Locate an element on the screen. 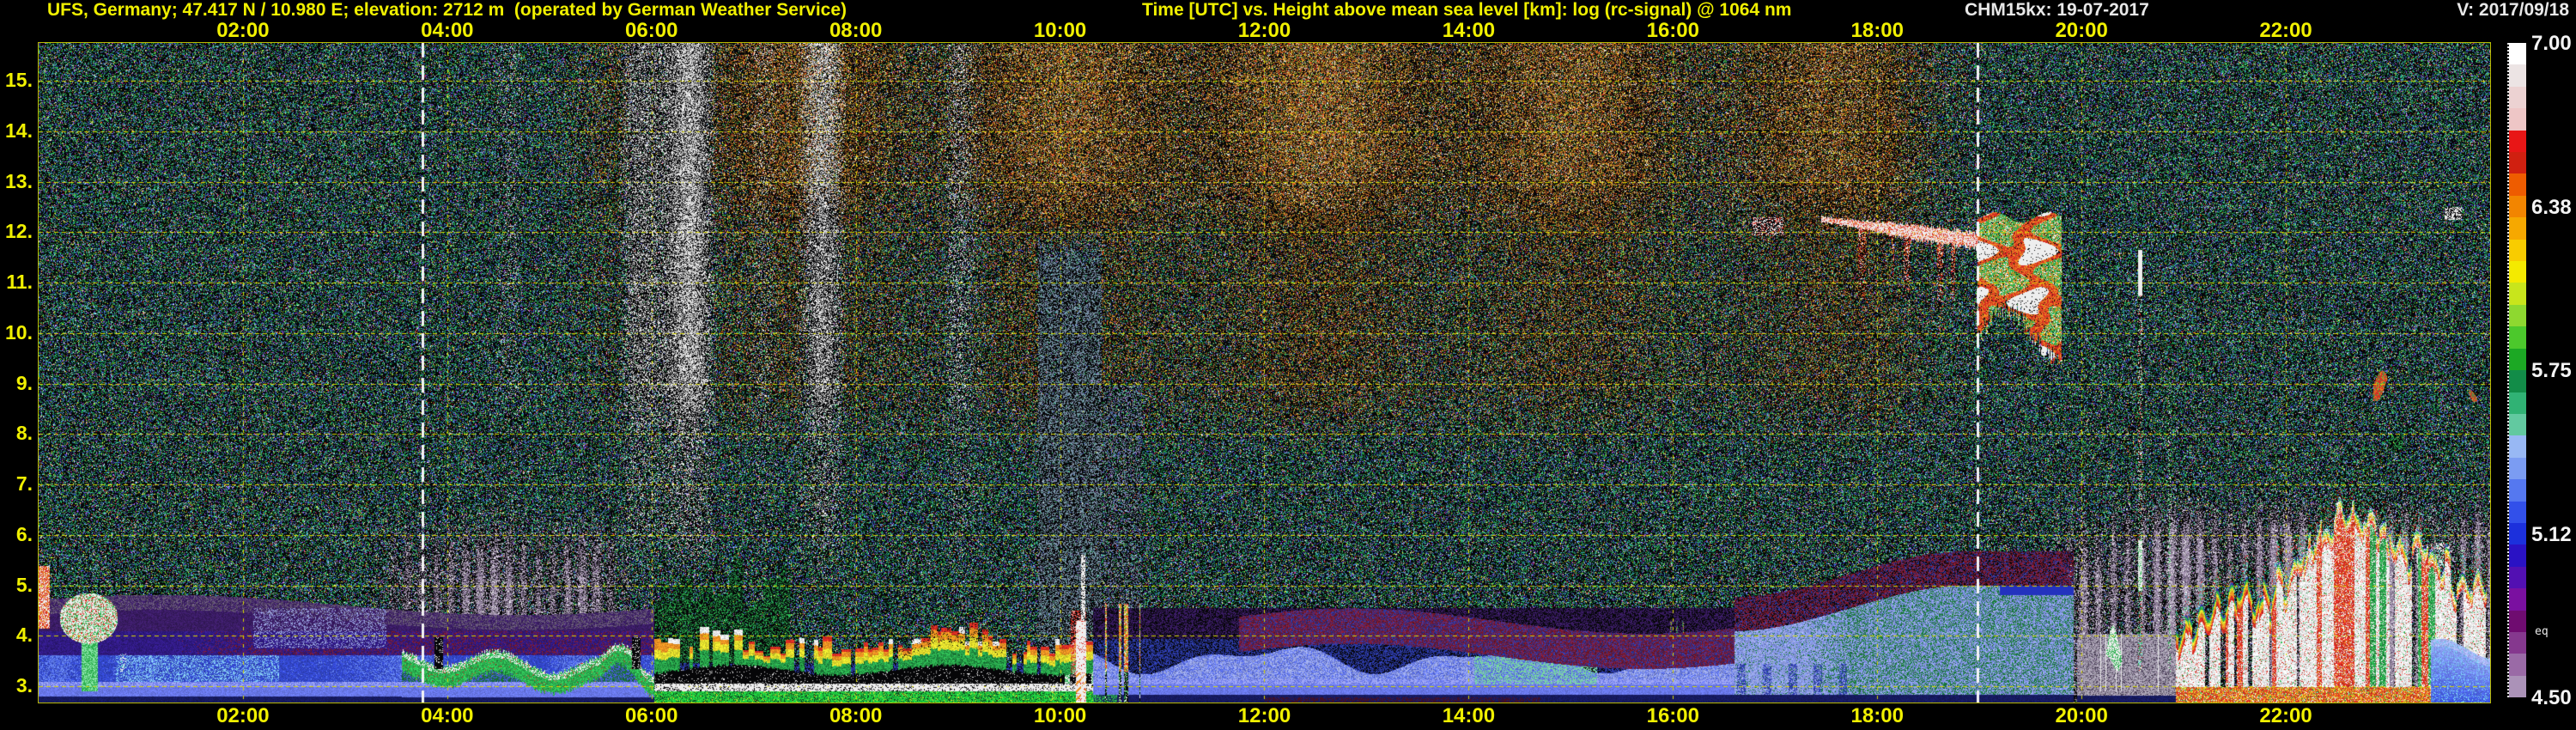 The image size is (2576, 730). colorbar-tick-label: 6.38 is located at coordinates (2551, 207).